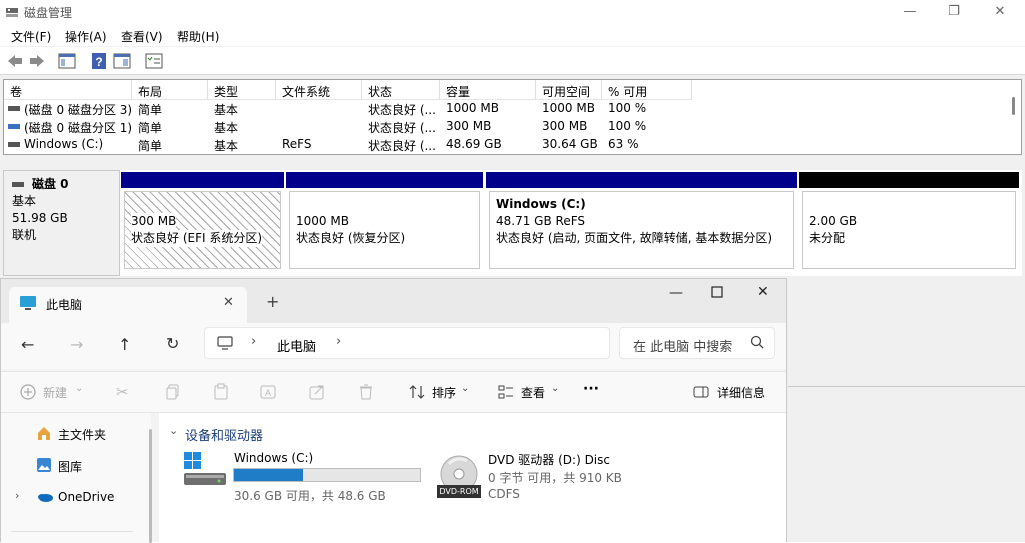 The width and height of the screenshot is (1025, 543). Describe the element at coordinates (757, 342) in the screenshot. I see `search-icon` at that location.